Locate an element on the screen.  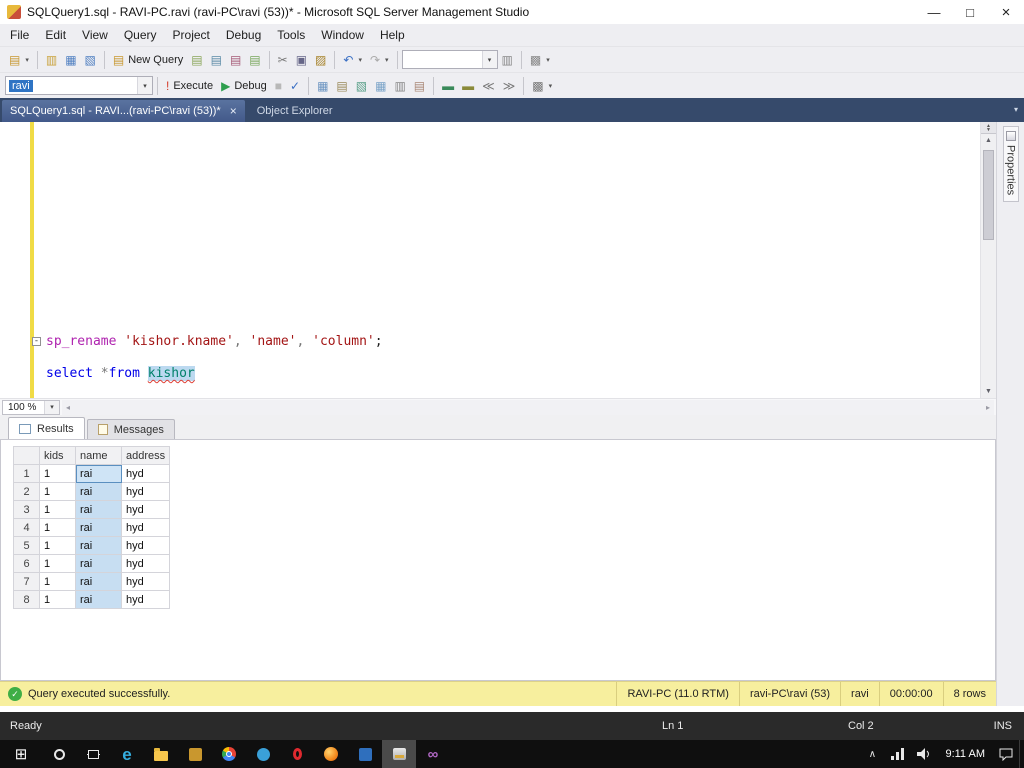
opera-browser-icon is located at coordinates (297, 754).